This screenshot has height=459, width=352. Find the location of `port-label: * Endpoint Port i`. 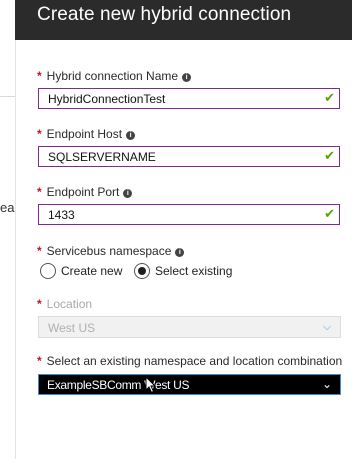

port-label: * Endpoint Port i is located at coordinates (85, 192).